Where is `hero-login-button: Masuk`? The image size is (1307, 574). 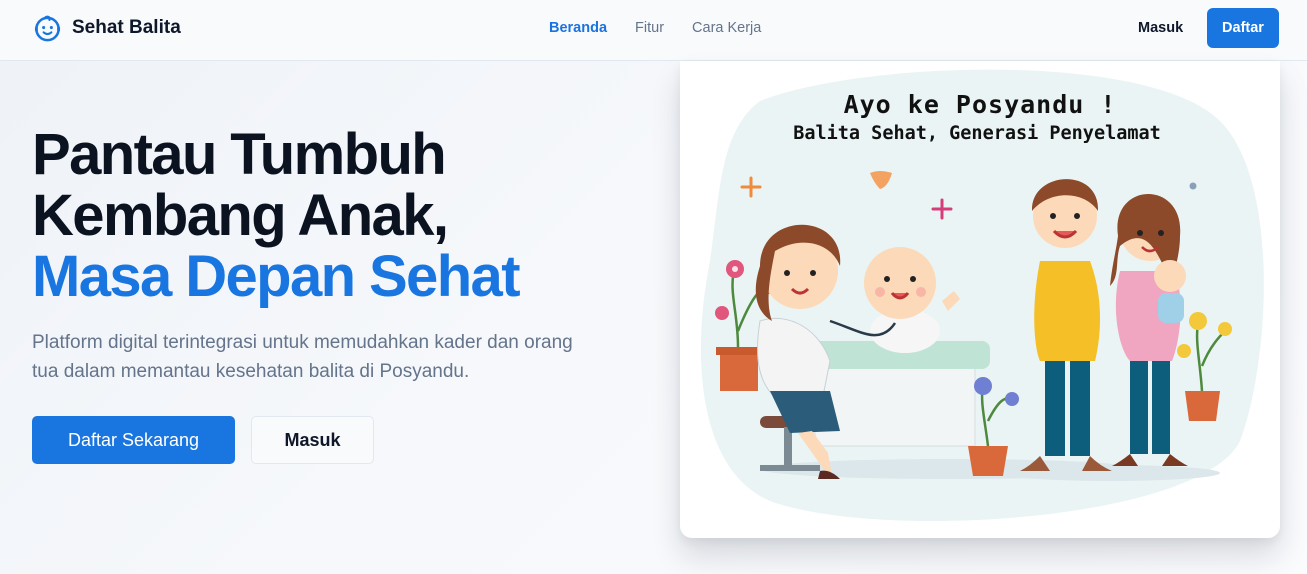
hero-login-button: Masuk is located at coordinates (312, 440).